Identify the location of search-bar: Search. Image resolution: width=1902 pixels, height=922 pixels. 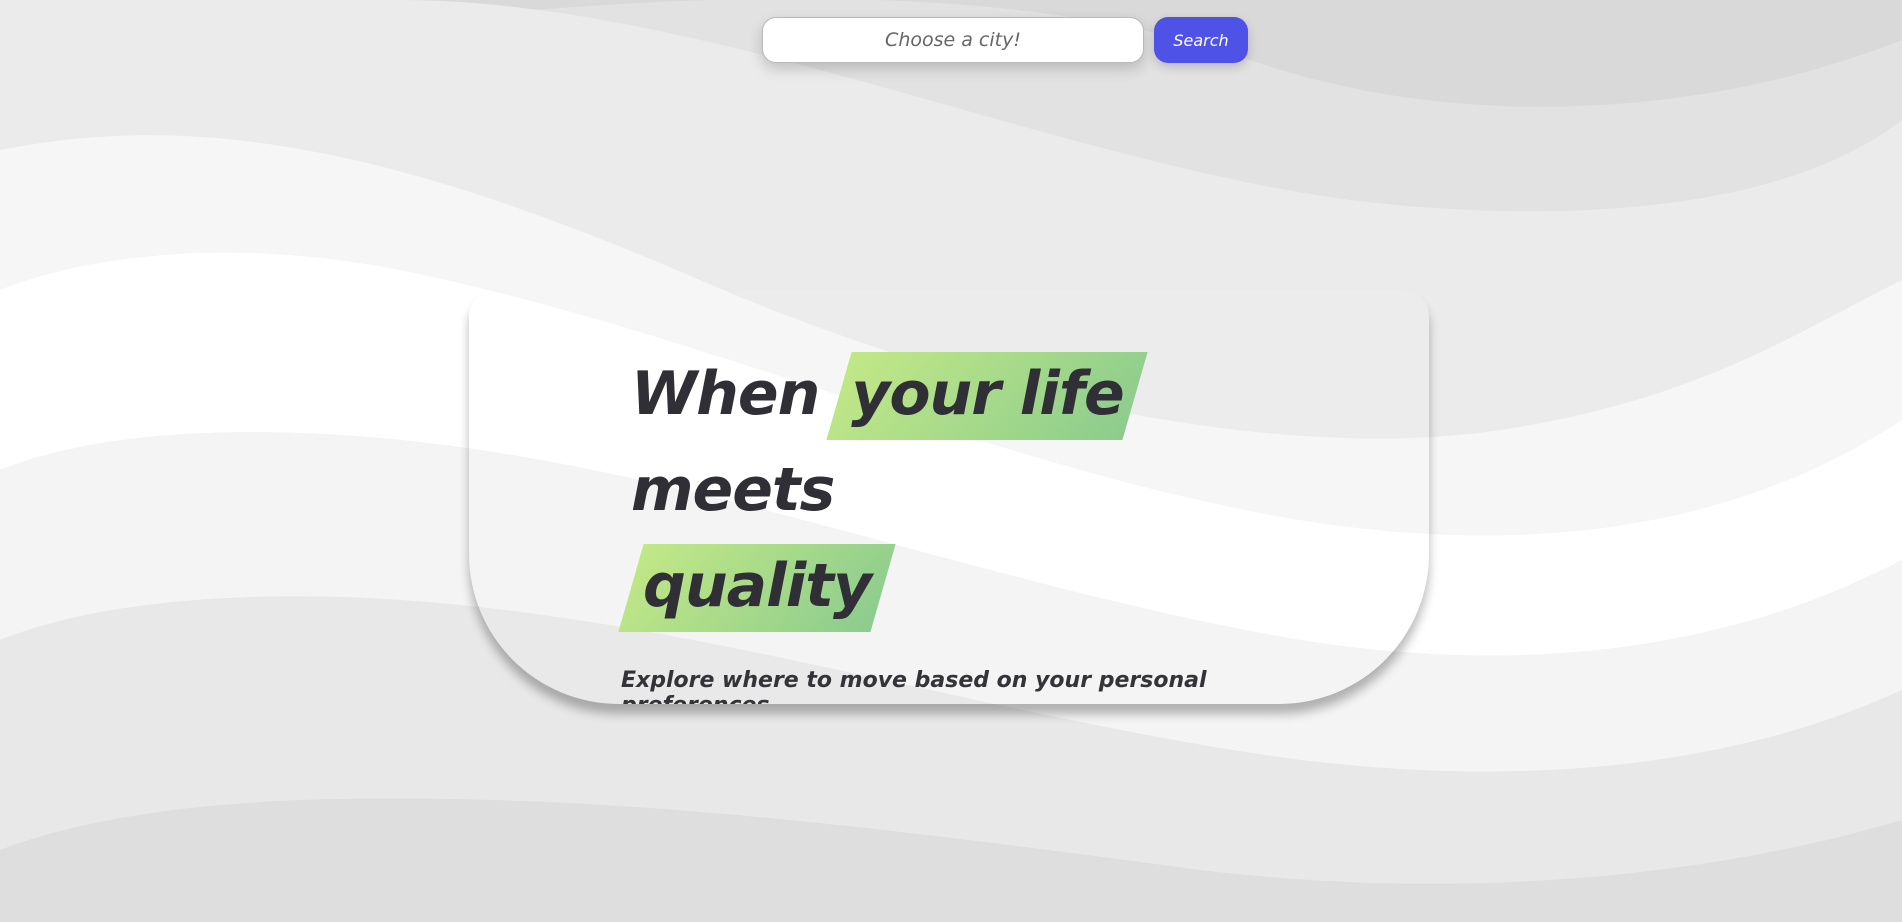
(1005, 40).